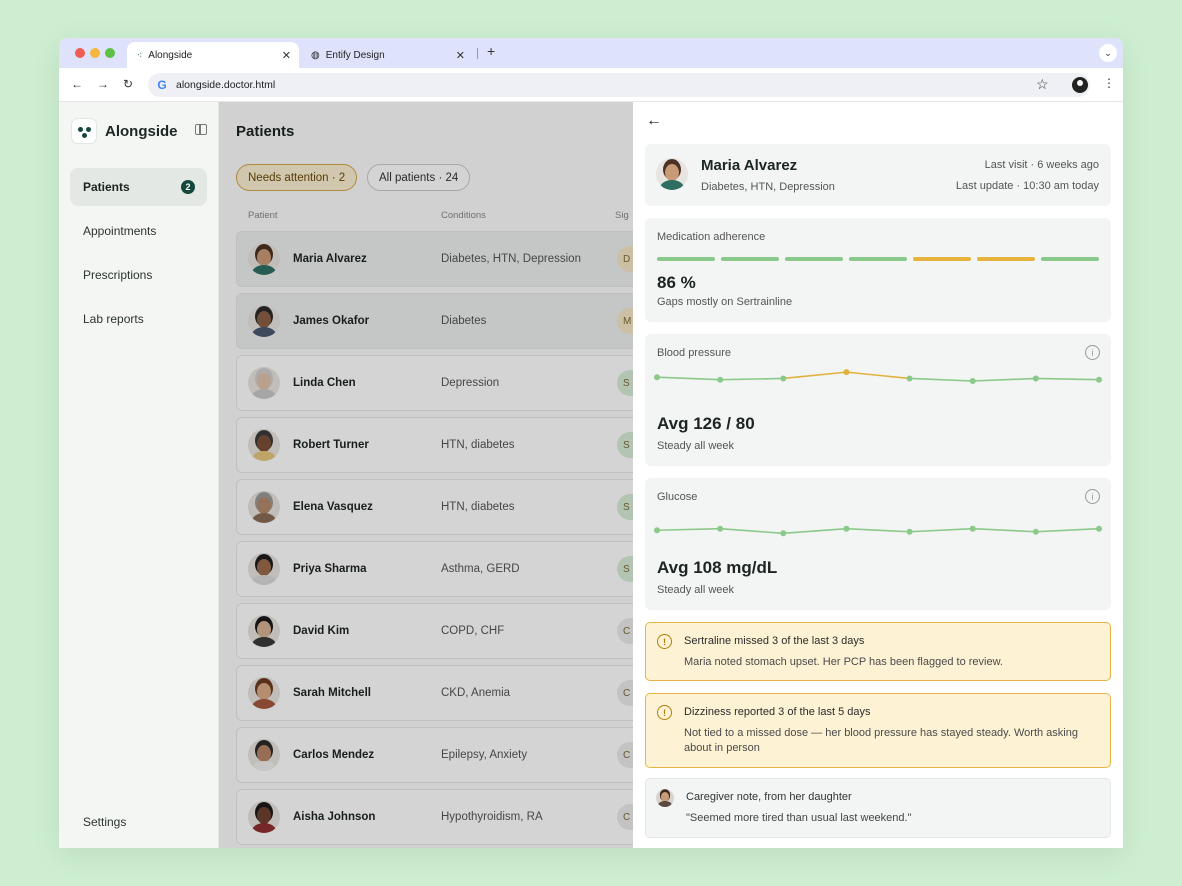  Describe the element at coordinates (80, 53) in the screenshot. I see `close-window-button` at that location.